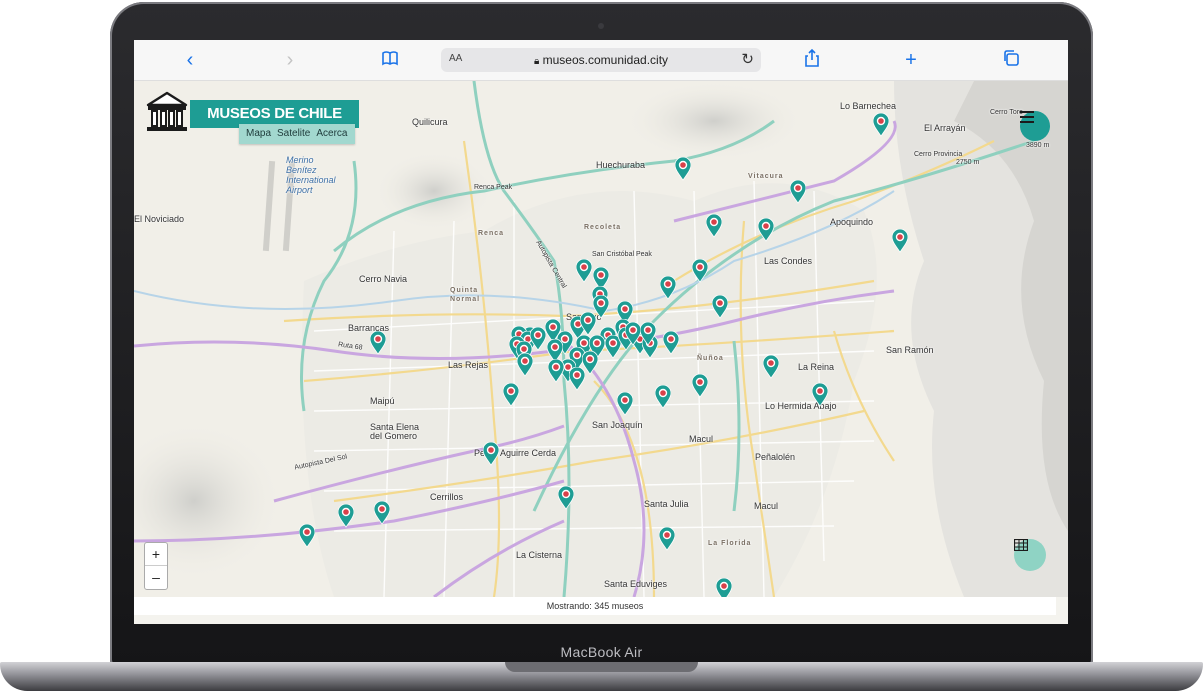 This screenshot has height=691, width=1203. What do you see at coordinates (747, 59) in the screenshot?
I see `reload-icon: ↻` at bounding box center [747, 59].